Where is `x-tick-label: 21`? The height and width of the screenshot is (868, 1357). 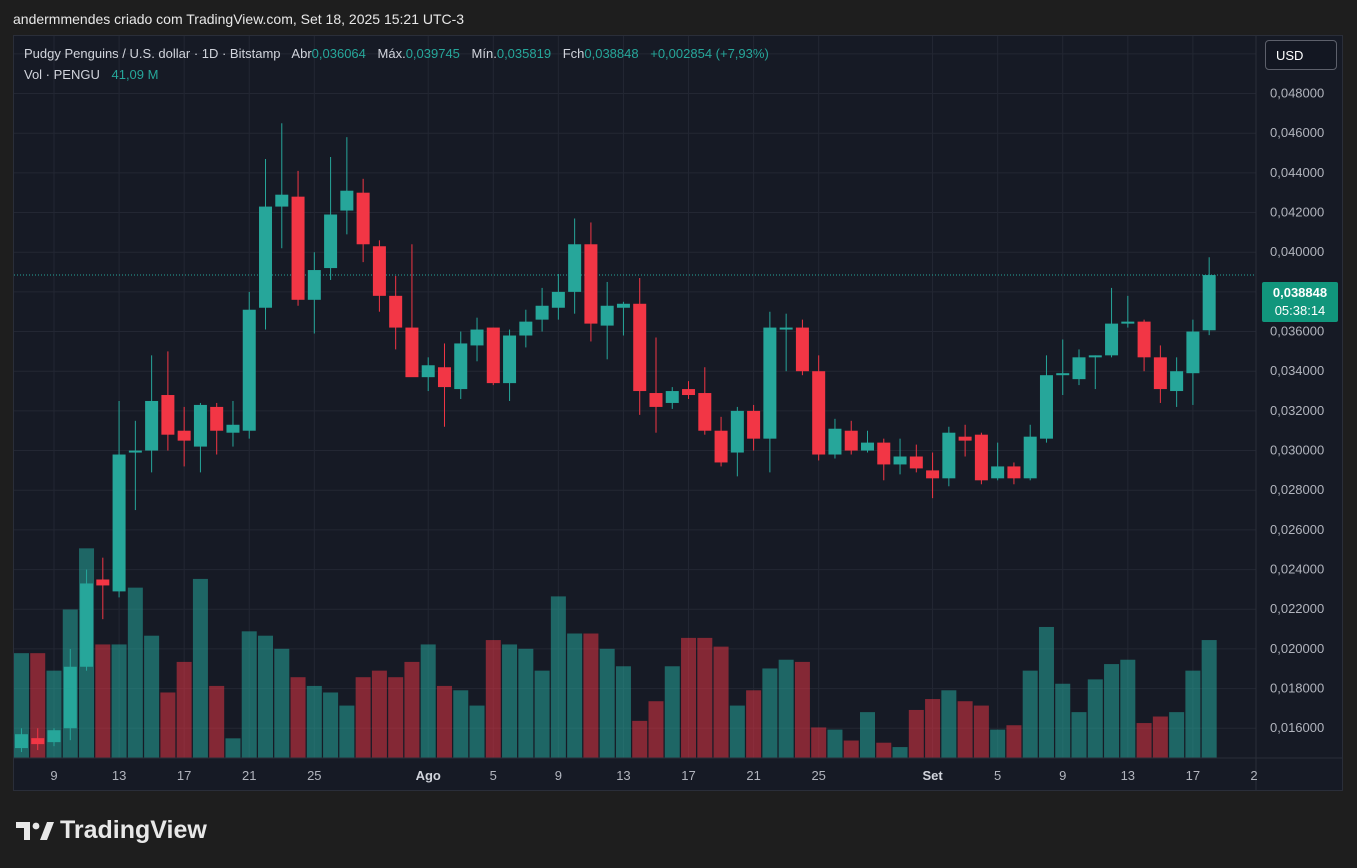
x-tick-label: 21 is located at coordinates (249, 775).